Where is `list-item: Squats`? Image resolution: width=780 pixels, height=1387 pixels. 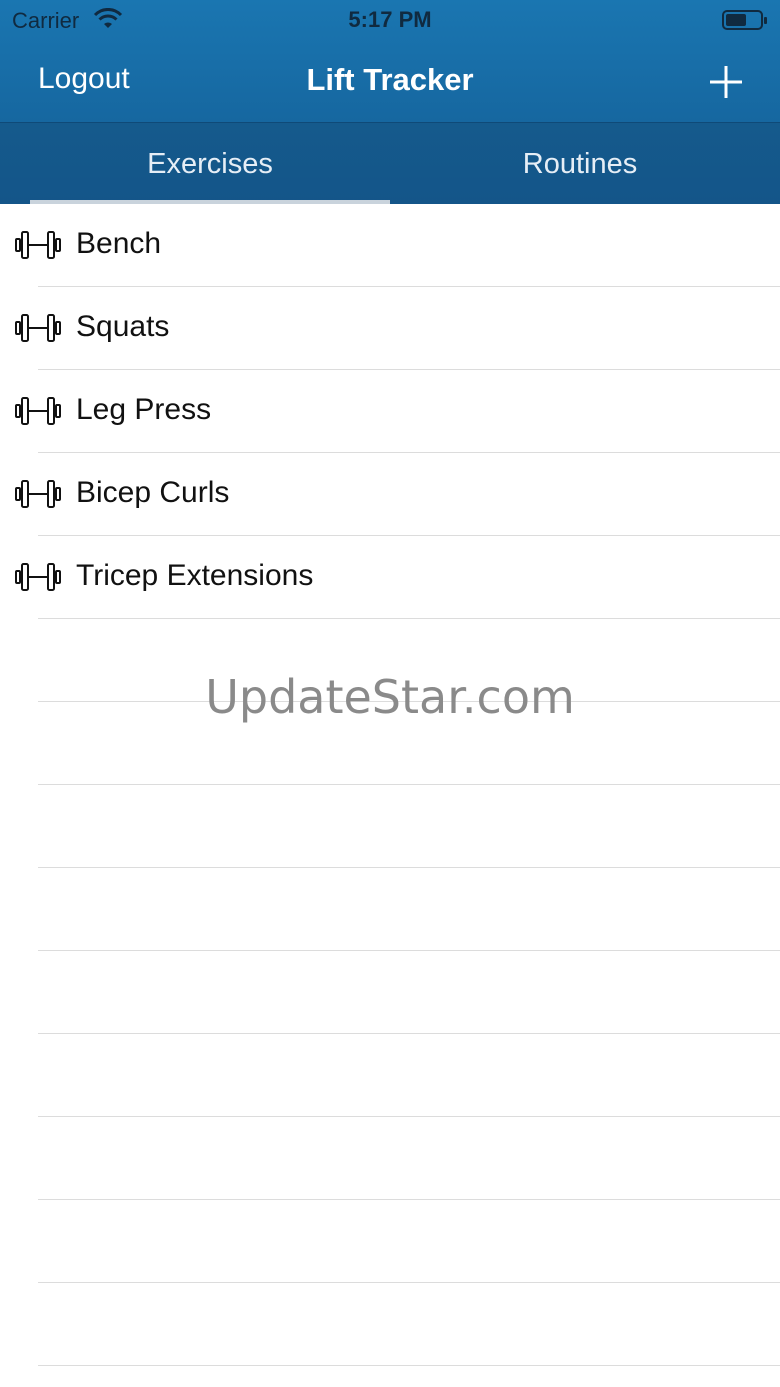 list-item: Squats is located at coordinates (390, 328).